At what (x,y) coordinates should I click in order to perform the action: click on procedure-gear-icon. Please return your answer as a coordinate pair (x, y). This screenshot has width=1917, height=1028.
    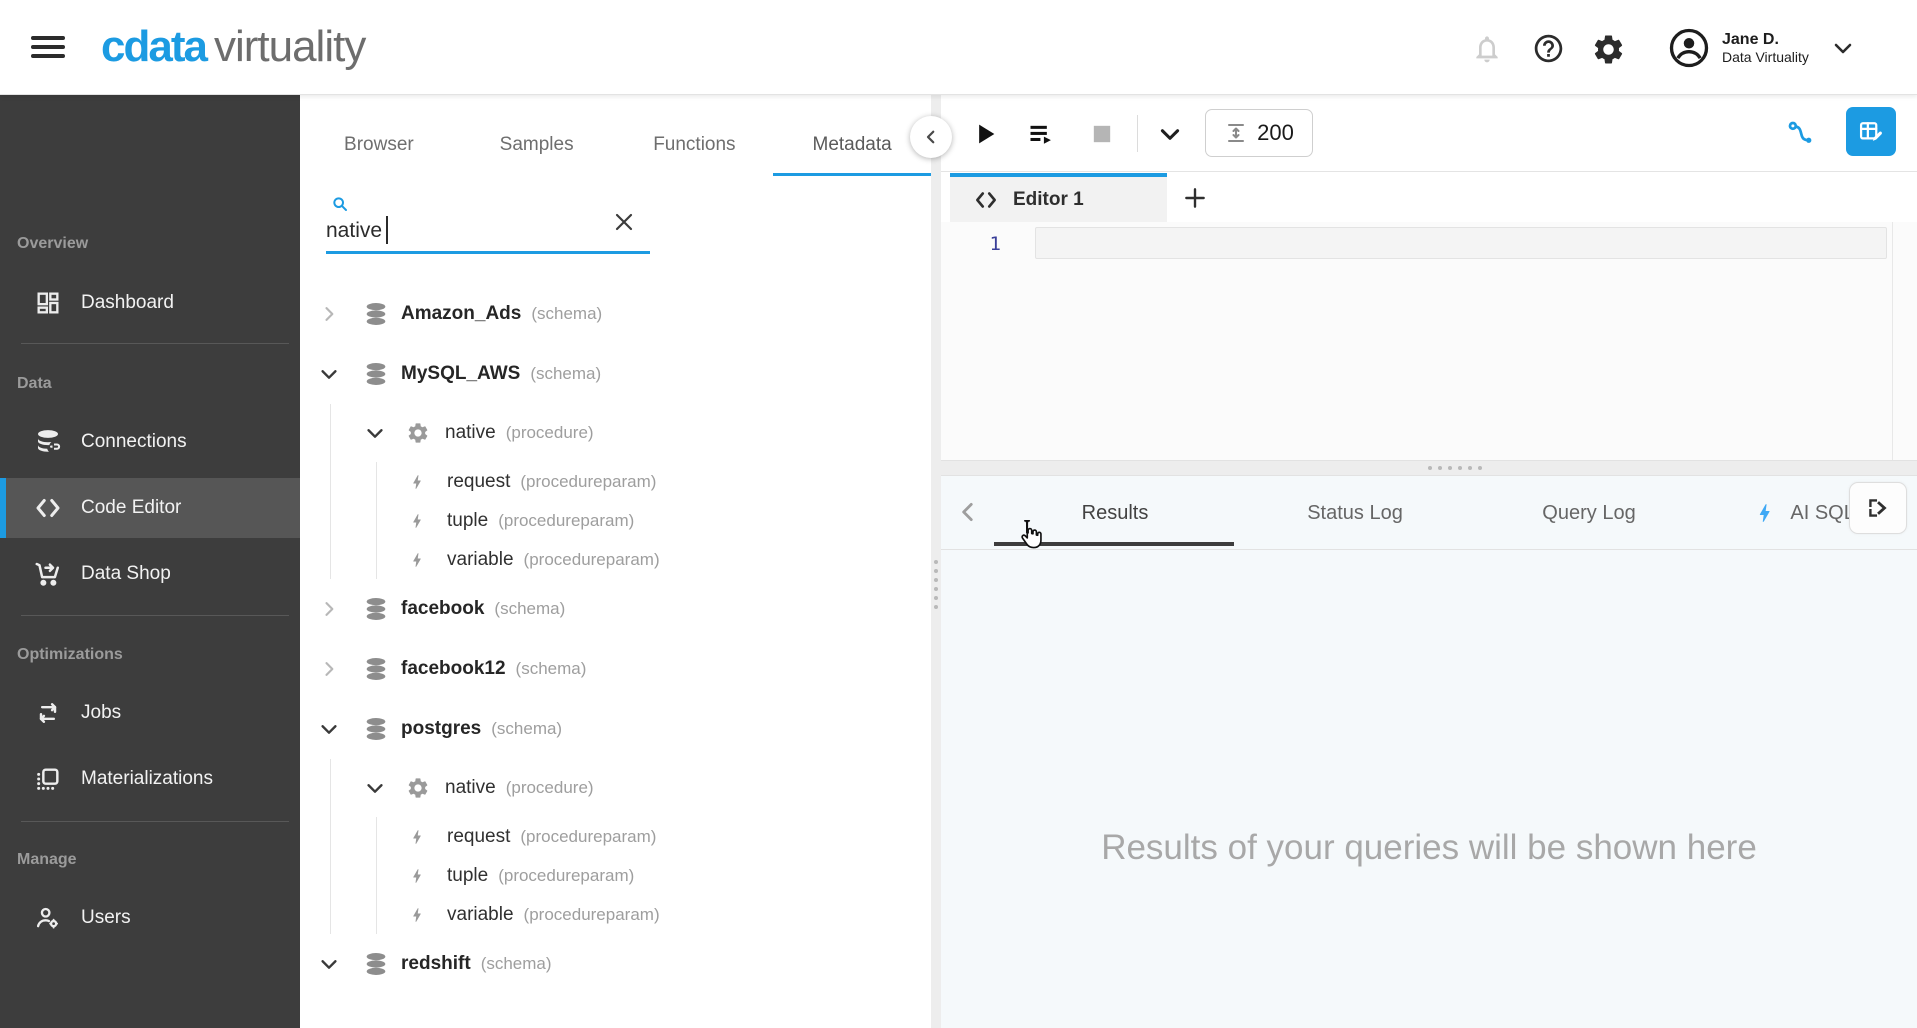
    Looking at the image, I should click on (418, 788).